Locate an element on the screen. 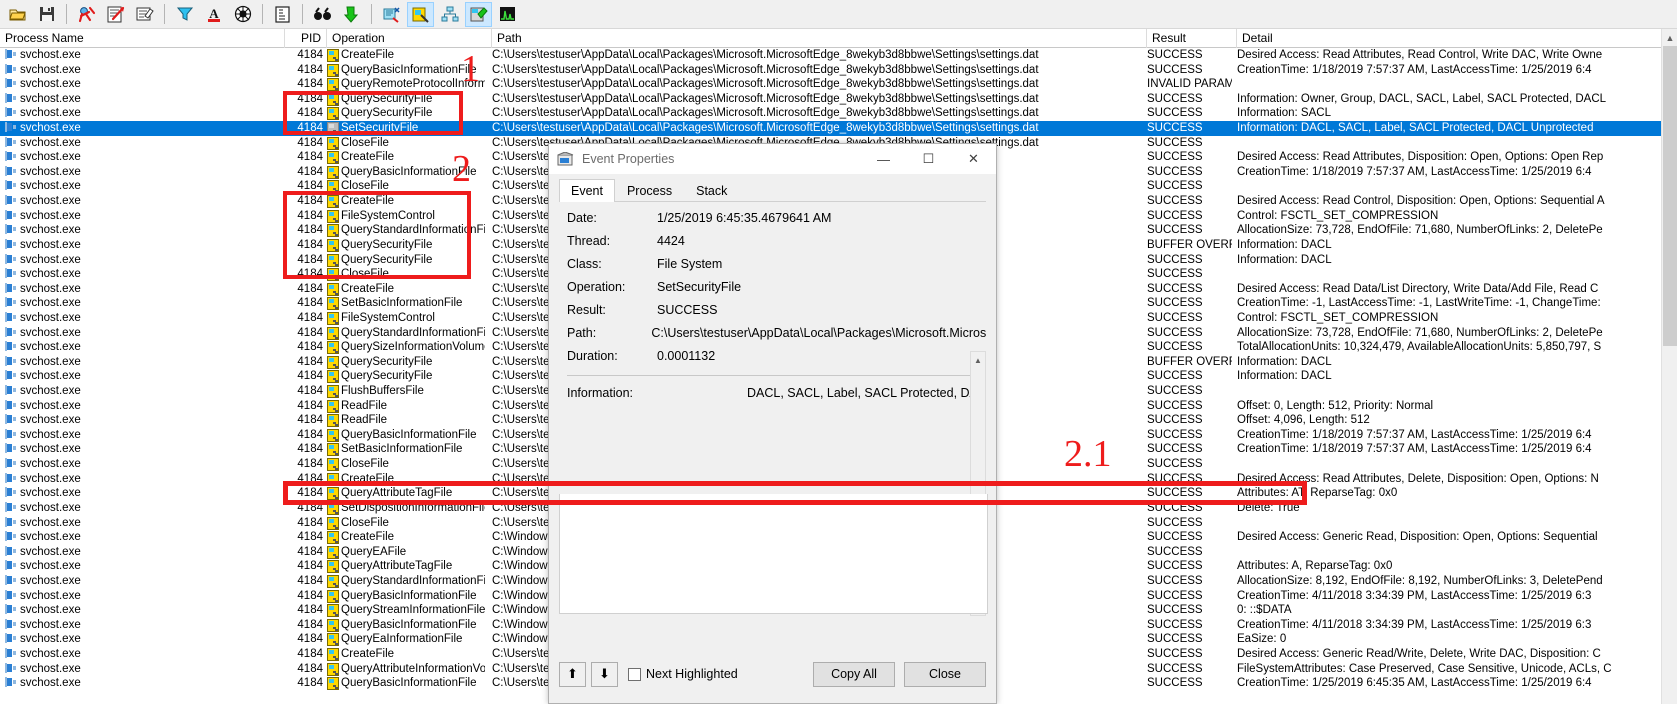  file-activity-icon is located at coordinates (420, 14).